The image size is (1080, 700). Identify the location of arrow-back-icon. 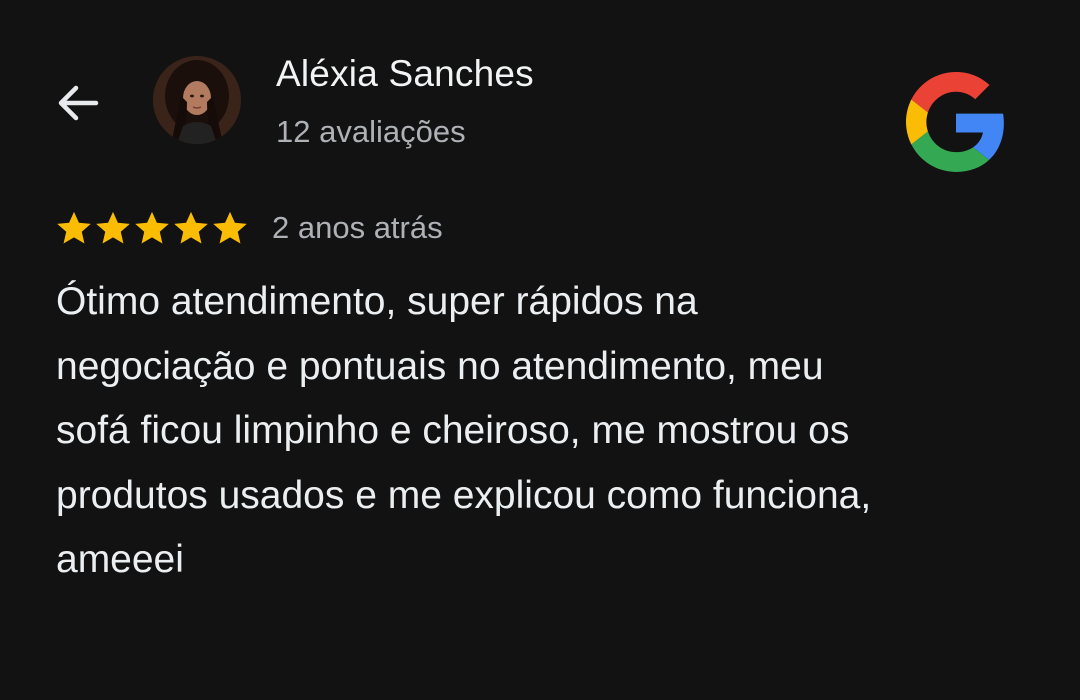
(78, 103).